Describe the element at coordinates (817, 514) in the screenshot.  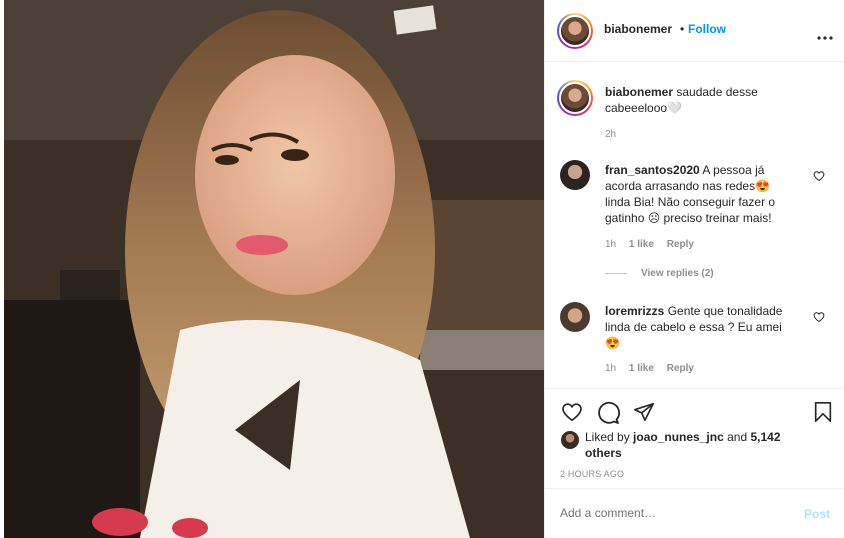
I see `post-comment-button: Post` at that location.